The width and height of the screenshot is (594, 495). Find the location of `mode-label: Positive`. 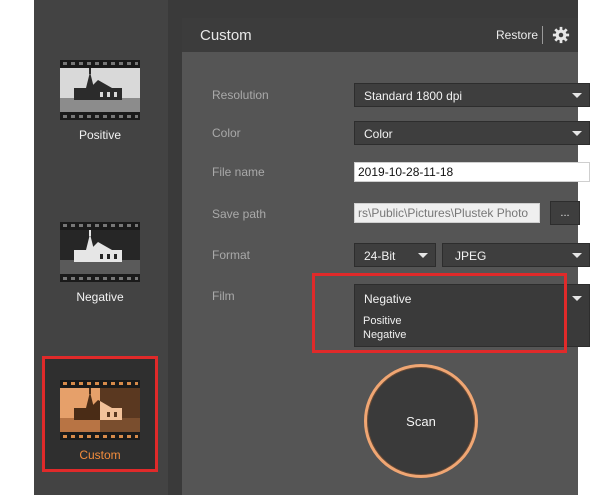

mode-label: Positive is located at coordinates (100, 135).